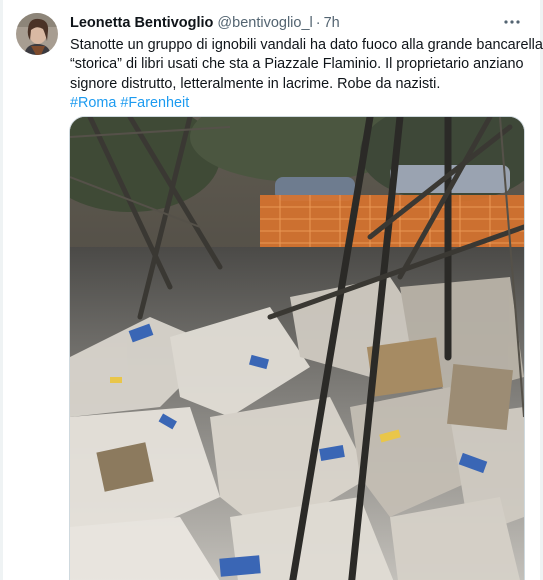 The height and width of the screenshot is (580, 543). I want to click on tweet-header: Leonetta Bentivoglio @bentivoglio_l · 7h, so click(276, 23).